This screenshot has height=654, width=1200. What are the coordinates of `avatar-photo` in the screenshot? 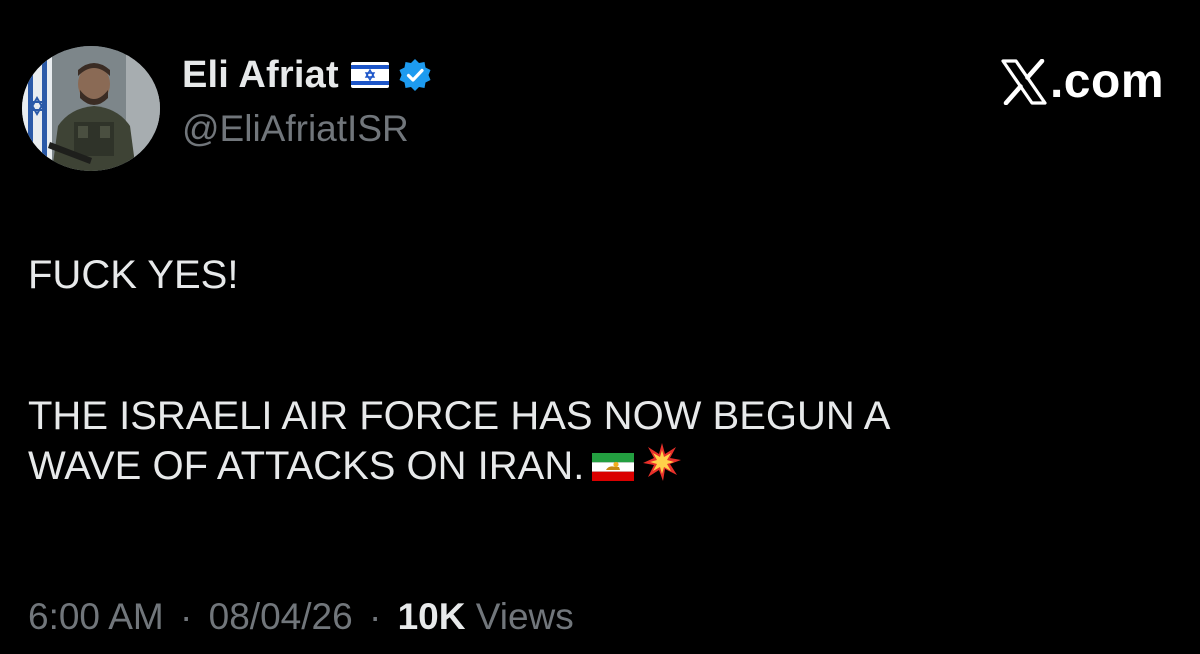 It's located at (91, 108).